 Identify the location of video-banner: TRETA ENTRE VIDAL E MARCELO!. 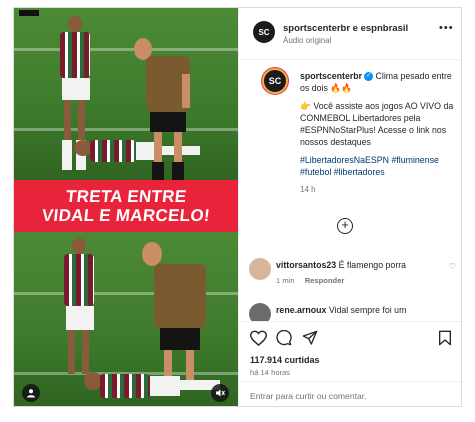
(126, 206).